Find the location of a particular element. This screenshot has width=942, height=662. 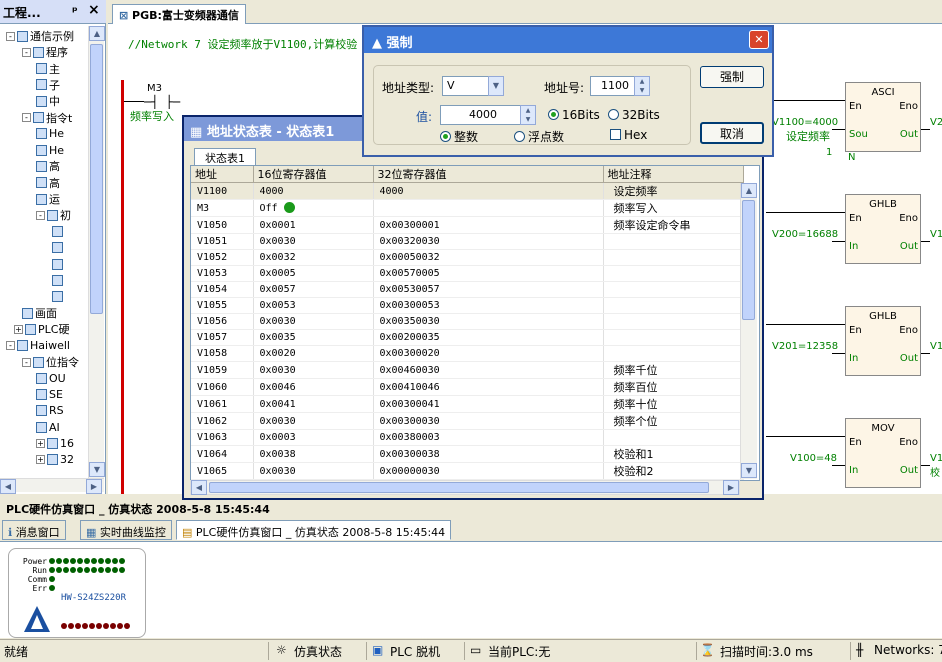

table-row: V1058 0x0020 0x00300020 is located at coordinates (467, 353).